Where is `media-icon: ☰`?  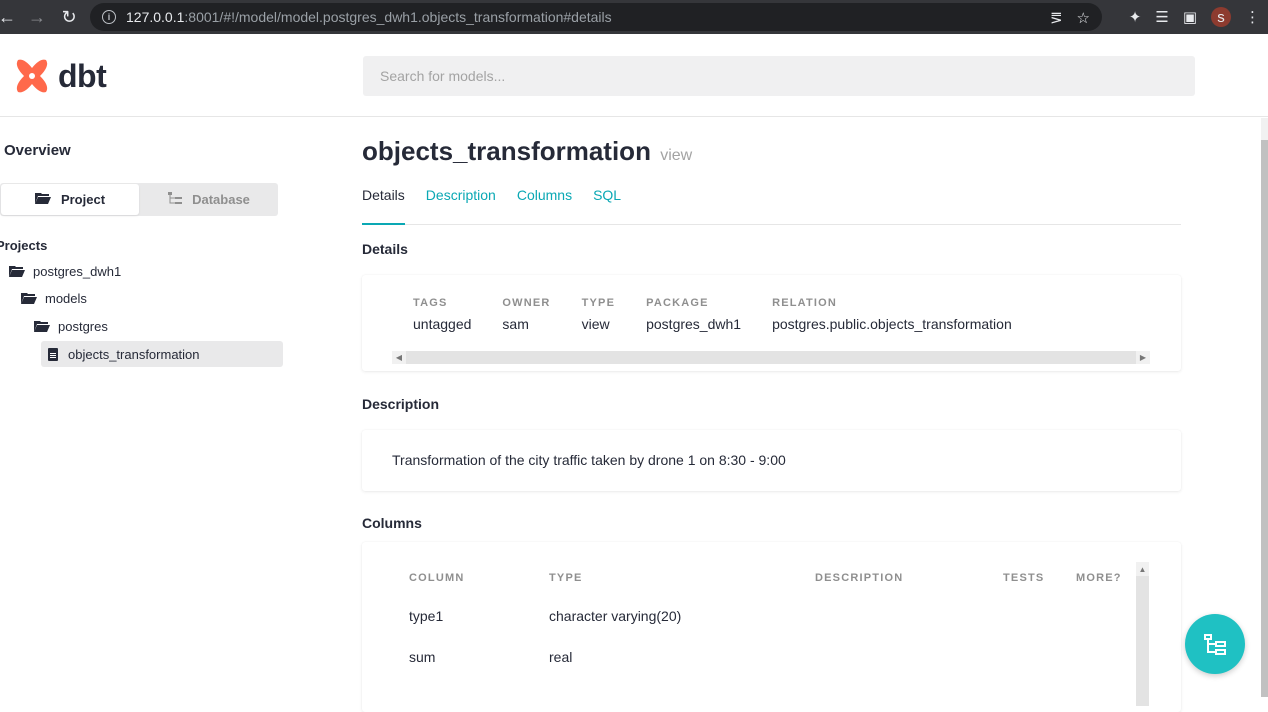 media-icon: ☰ is located at coordinates (1161, 17).